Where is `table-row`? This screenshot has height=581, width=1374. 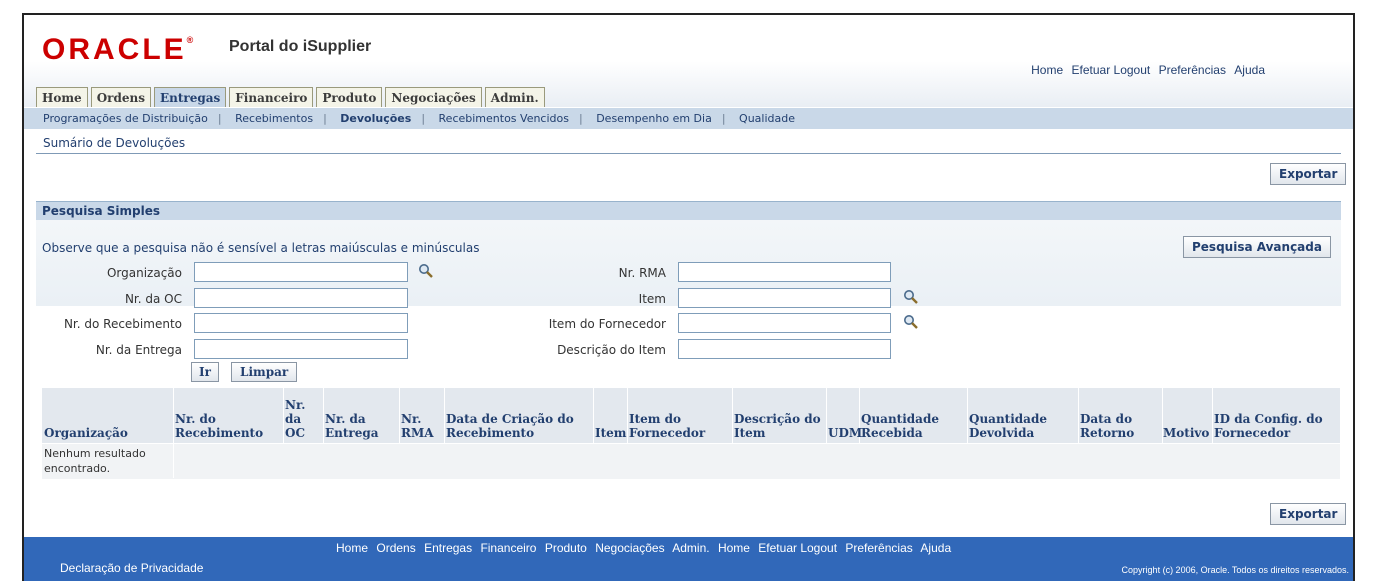 table-row is located at coordinates (691, 461).